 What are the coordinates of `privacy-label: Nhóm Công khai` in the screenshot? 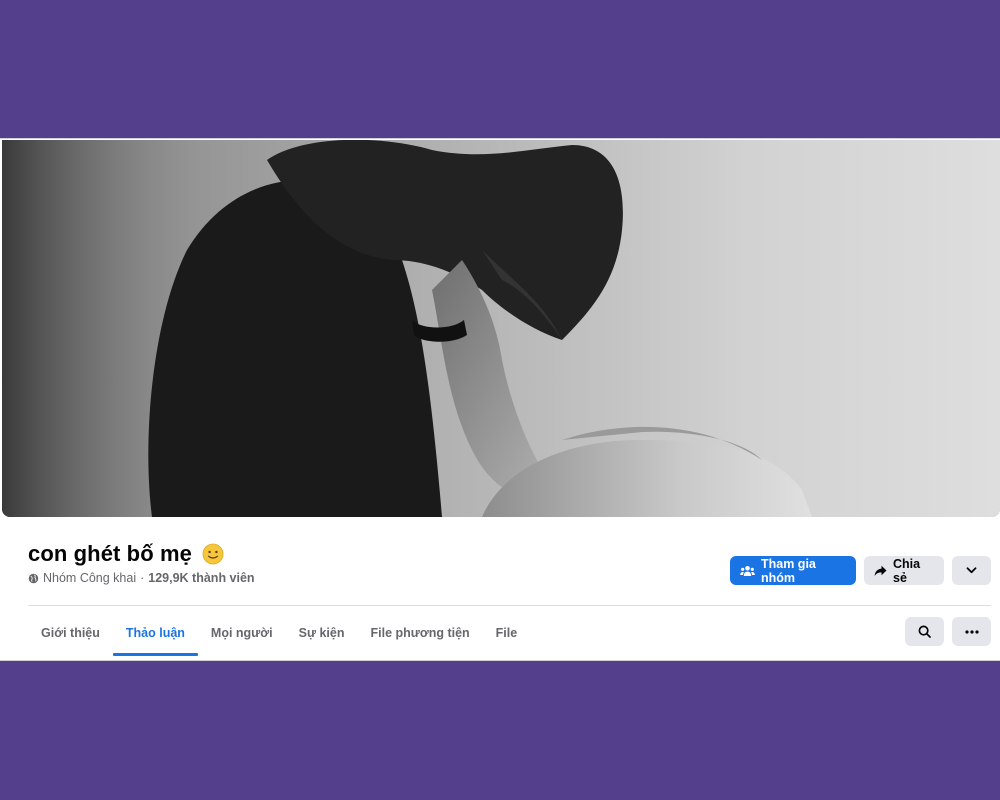 It's located at (89, 578).